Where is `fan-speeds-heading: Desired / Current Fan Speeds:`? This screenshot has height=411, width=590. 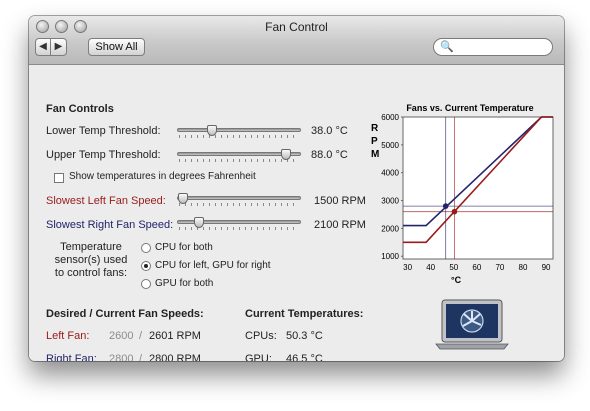 fan-speeds-heading: Desired / Current Fan Speeds: is located at coordinates (125, 314).